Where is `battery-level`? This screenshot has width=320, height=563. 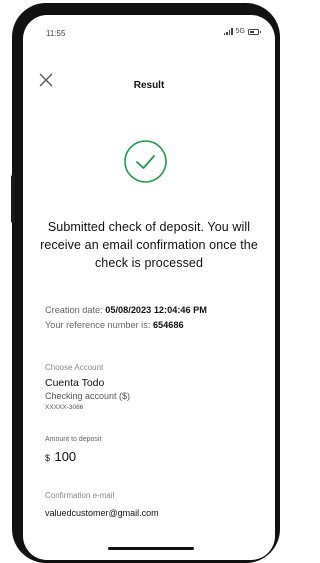 battery-level is located at coordinates (252, 31).